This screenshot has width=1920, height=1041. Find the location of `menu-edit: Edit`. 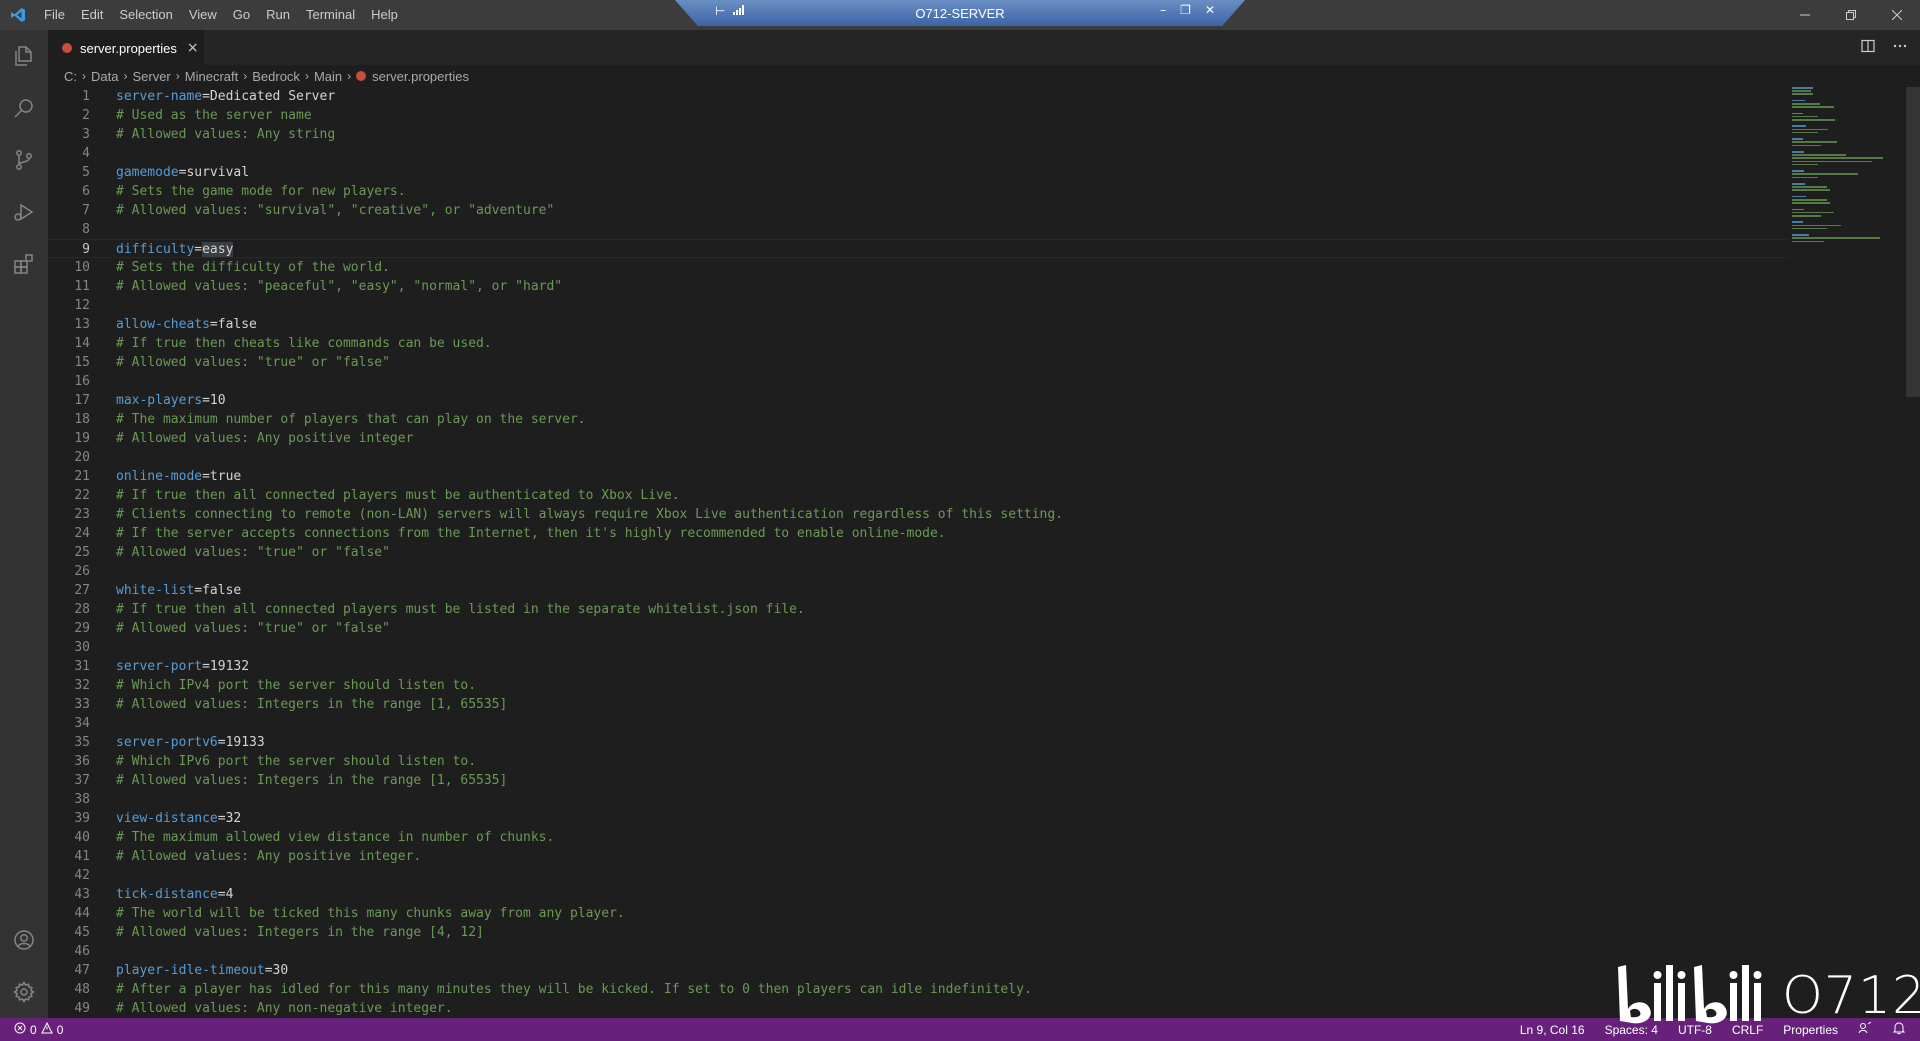

menu-edit: Edit is located at coordinates (92, 15).